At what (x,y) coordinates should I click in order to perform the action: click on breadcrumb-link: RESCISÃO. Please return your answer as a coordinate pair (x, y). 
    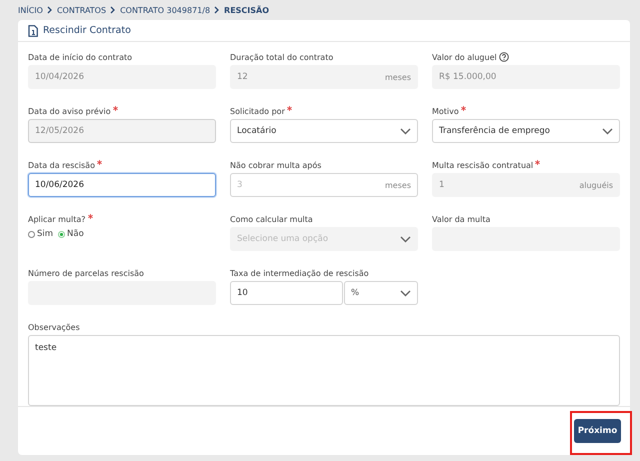
    Looking at the image, I should click on (247, 10).